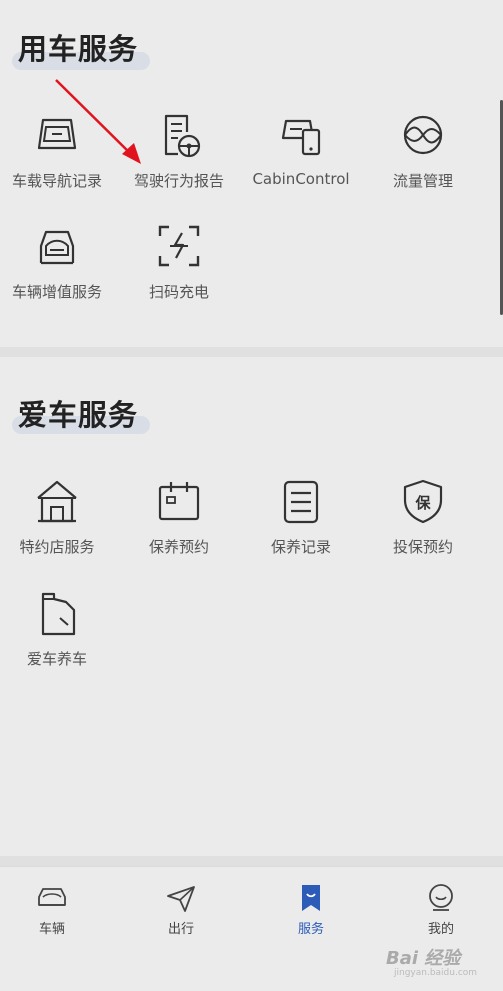 The width and height of the screenshot is (503, 991). What do you see at coordinates (423, 526) in the screenshot?
I see `service-item-insurance: 保 投保预约` at bounding box center [423, 526].